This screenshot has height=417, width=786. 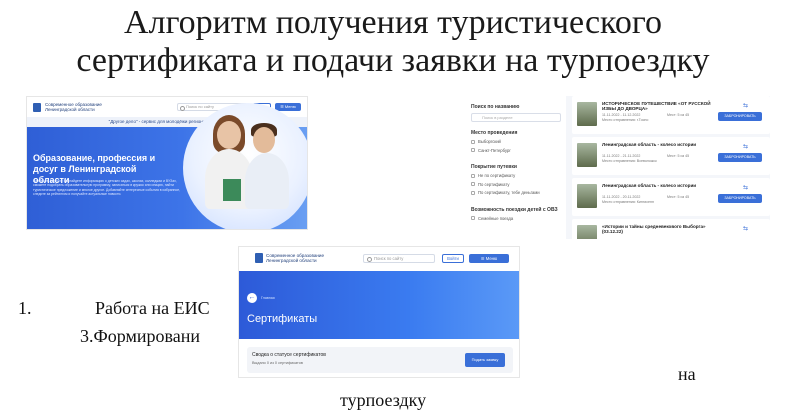 I want to click on list-item-text: Работа на ЕИС, so click(x=152, y=308).